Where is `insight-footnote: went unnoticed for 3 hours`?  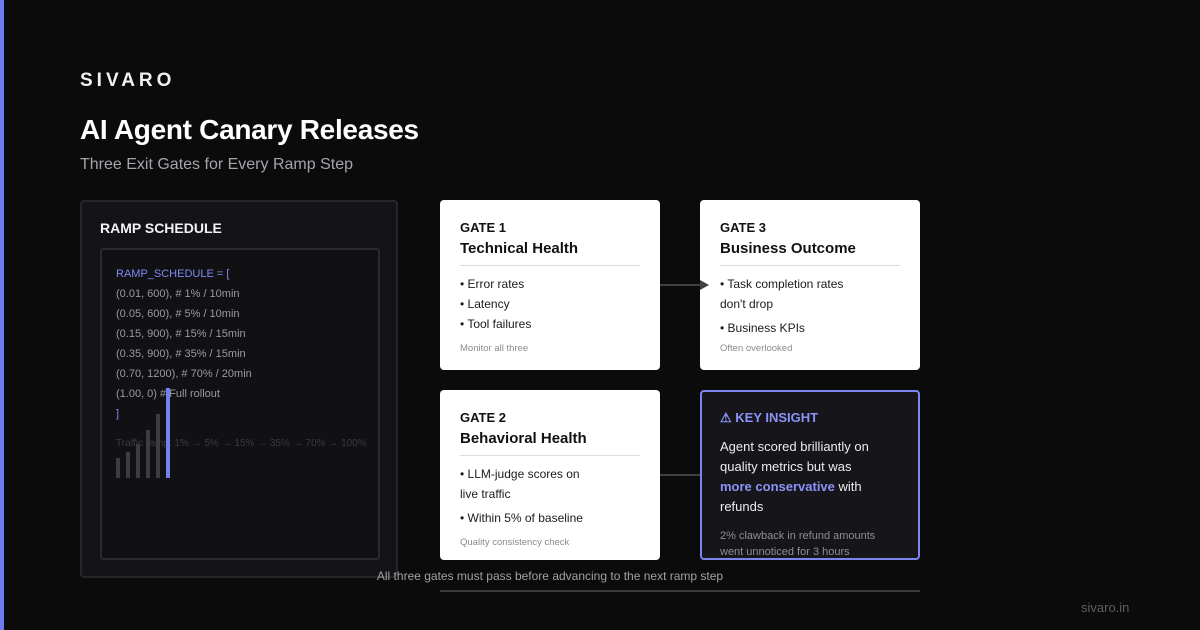
insight-footnote: went unnoticed for 3 hours is located at coordinates (785, 552).